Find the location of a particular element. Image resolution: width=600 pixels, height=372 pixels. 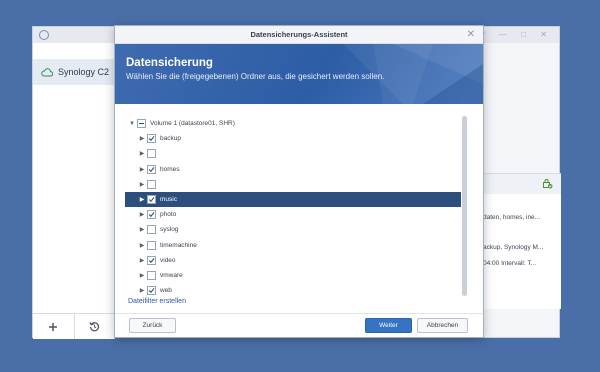

folder-tree-row: ▶ timemachine is located at coordinates (293, 245).